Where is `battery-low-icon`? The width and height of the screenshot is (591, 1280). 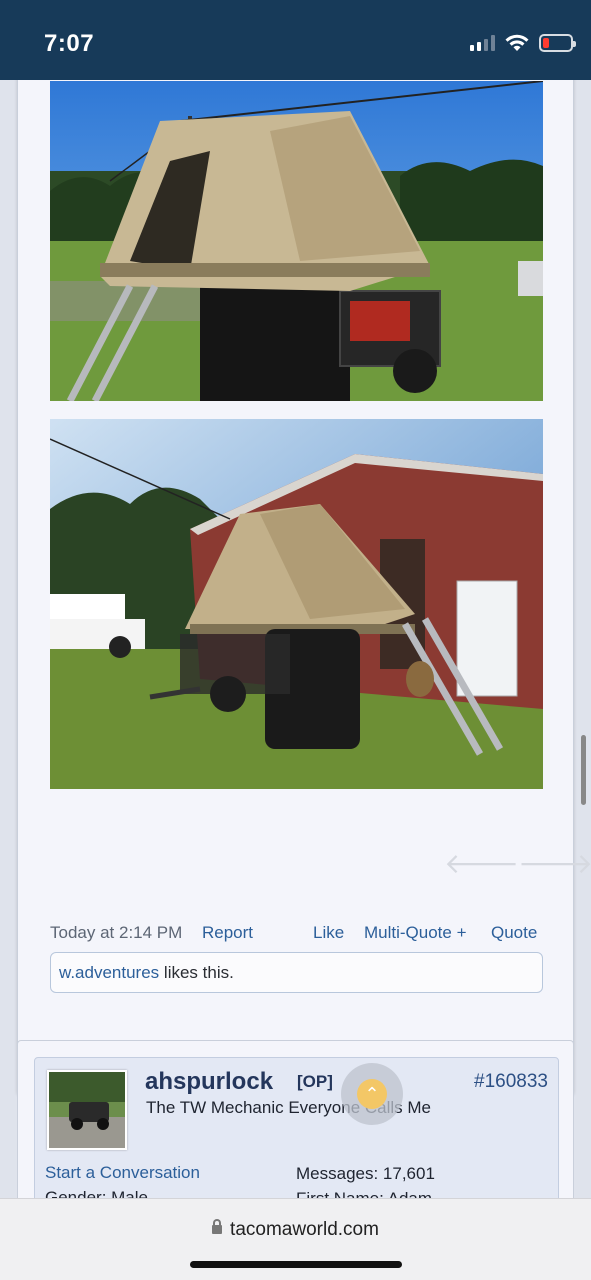
battery-low-icon is located at coordinates (557, 43).